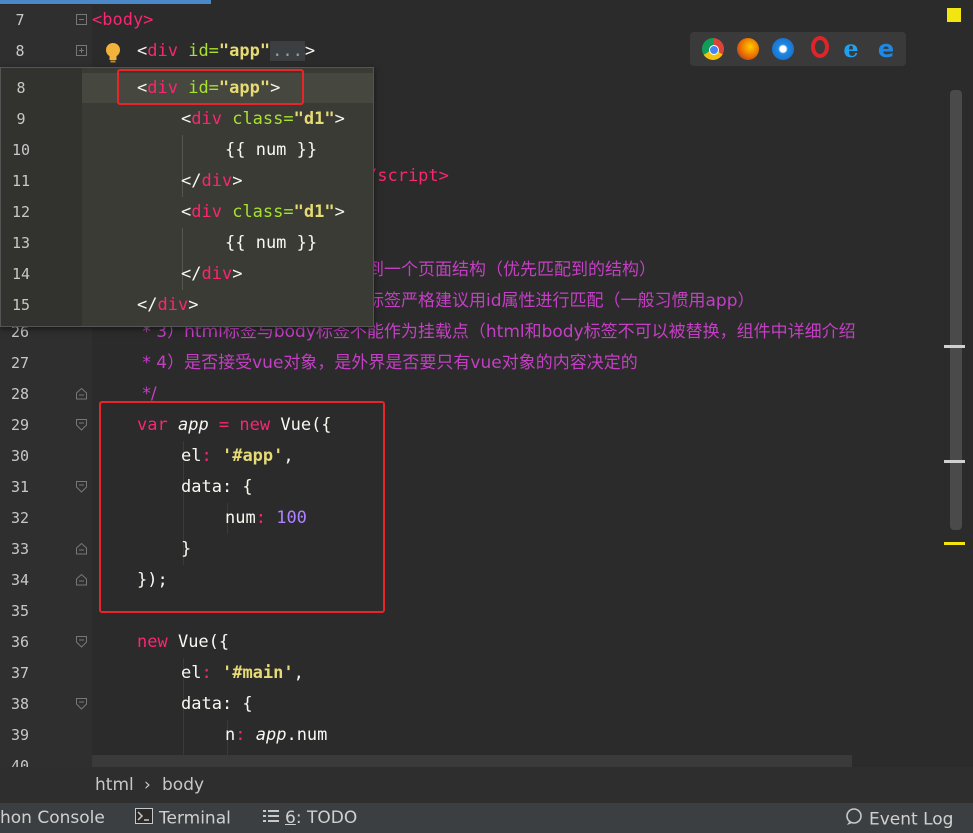 The width and height of the screenshot is (973, 833). I want to click on breadcrumb-html: html, so click(114, 785).